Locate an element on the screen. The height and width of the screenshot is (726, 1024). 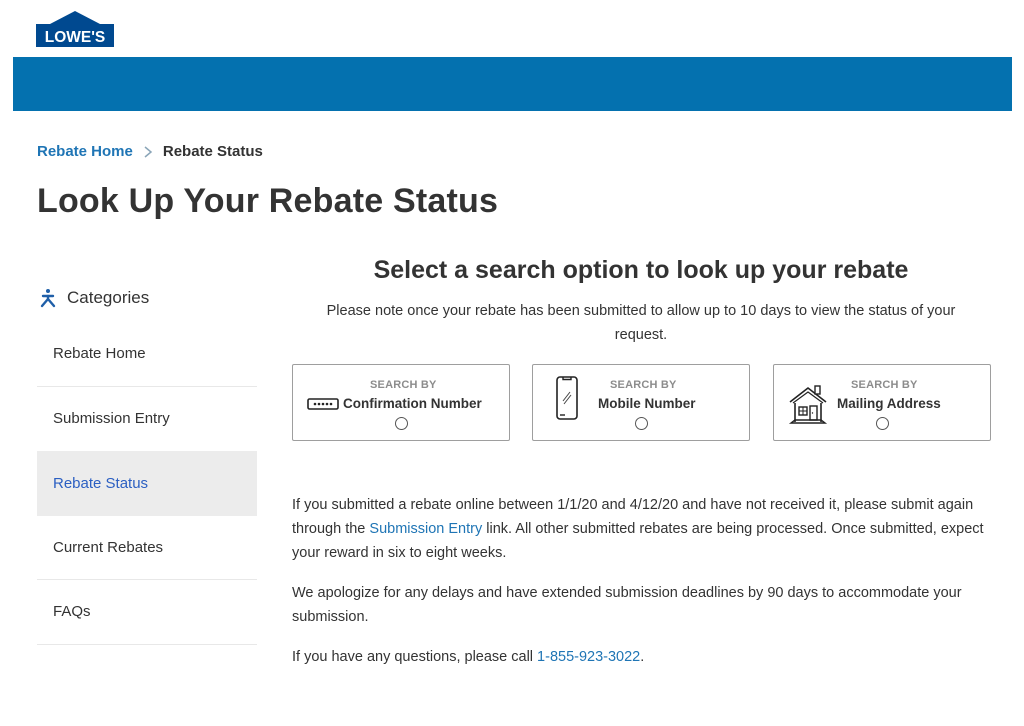
sidebar-item-rebate-home: Rebate Home is located at coordinates (147, 354).